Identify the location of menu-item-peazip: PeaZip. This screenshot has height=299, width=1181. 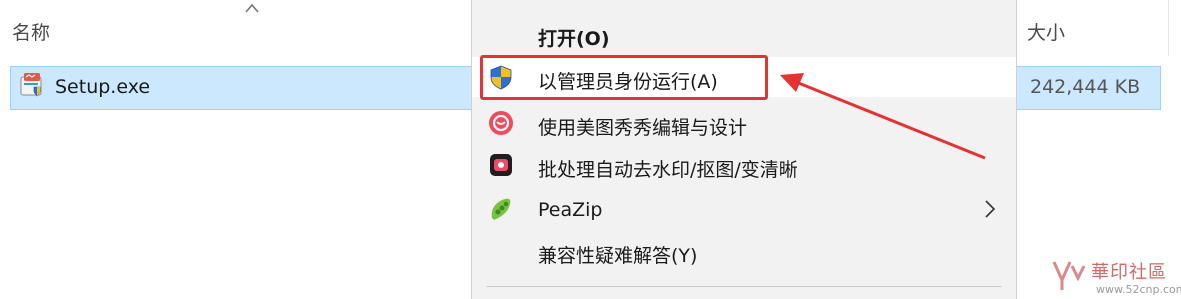
(744, 209).